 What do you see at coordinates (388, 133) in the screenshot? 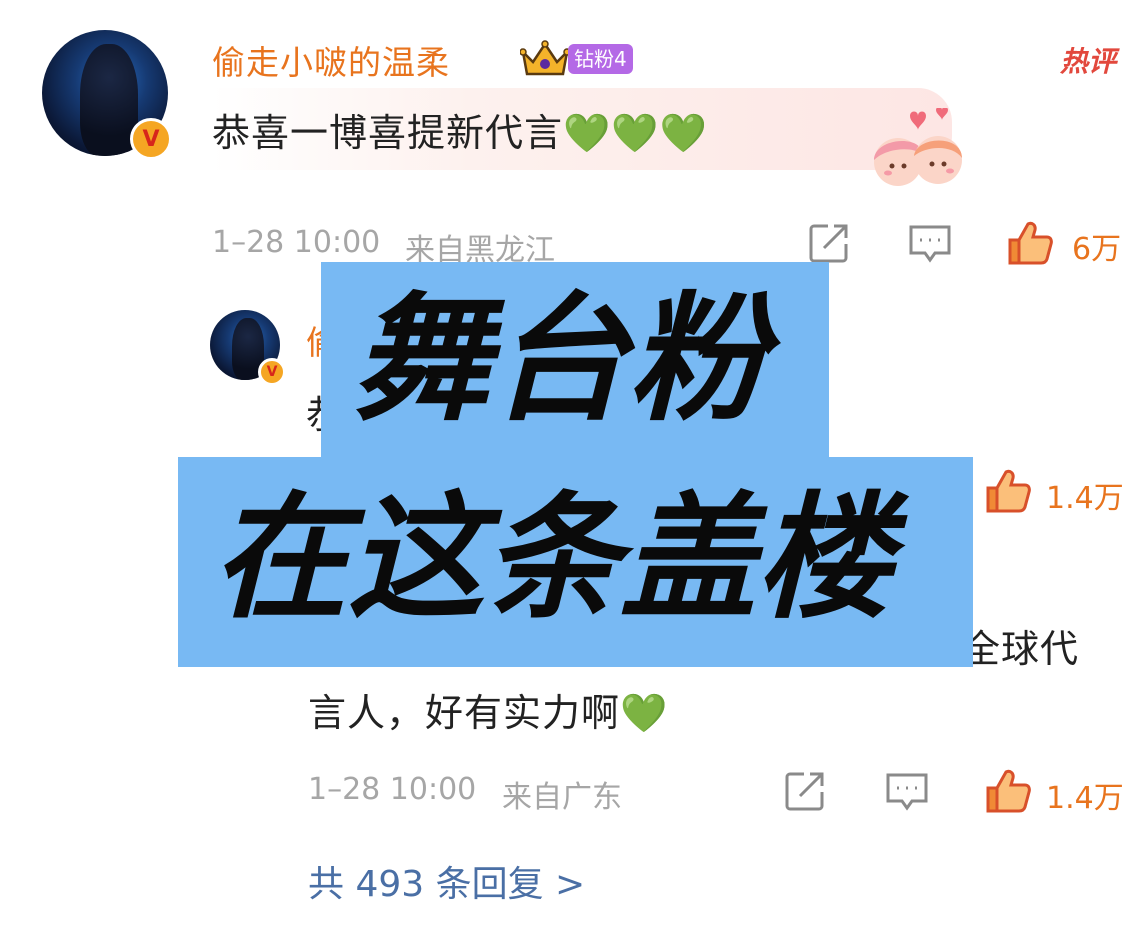
I see `comment-text-body: 恭喜一博喜提新代言` at bounding box center [388, 133].